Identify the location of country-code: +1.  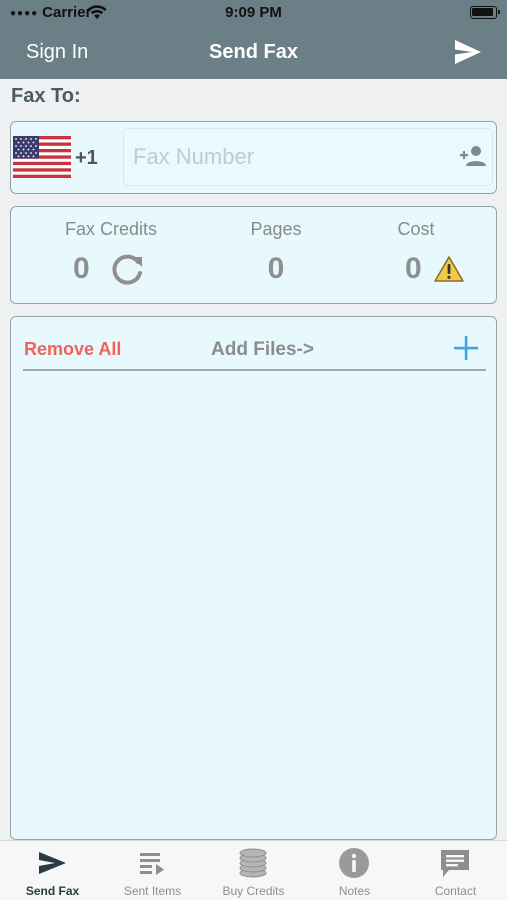
(86, 158).